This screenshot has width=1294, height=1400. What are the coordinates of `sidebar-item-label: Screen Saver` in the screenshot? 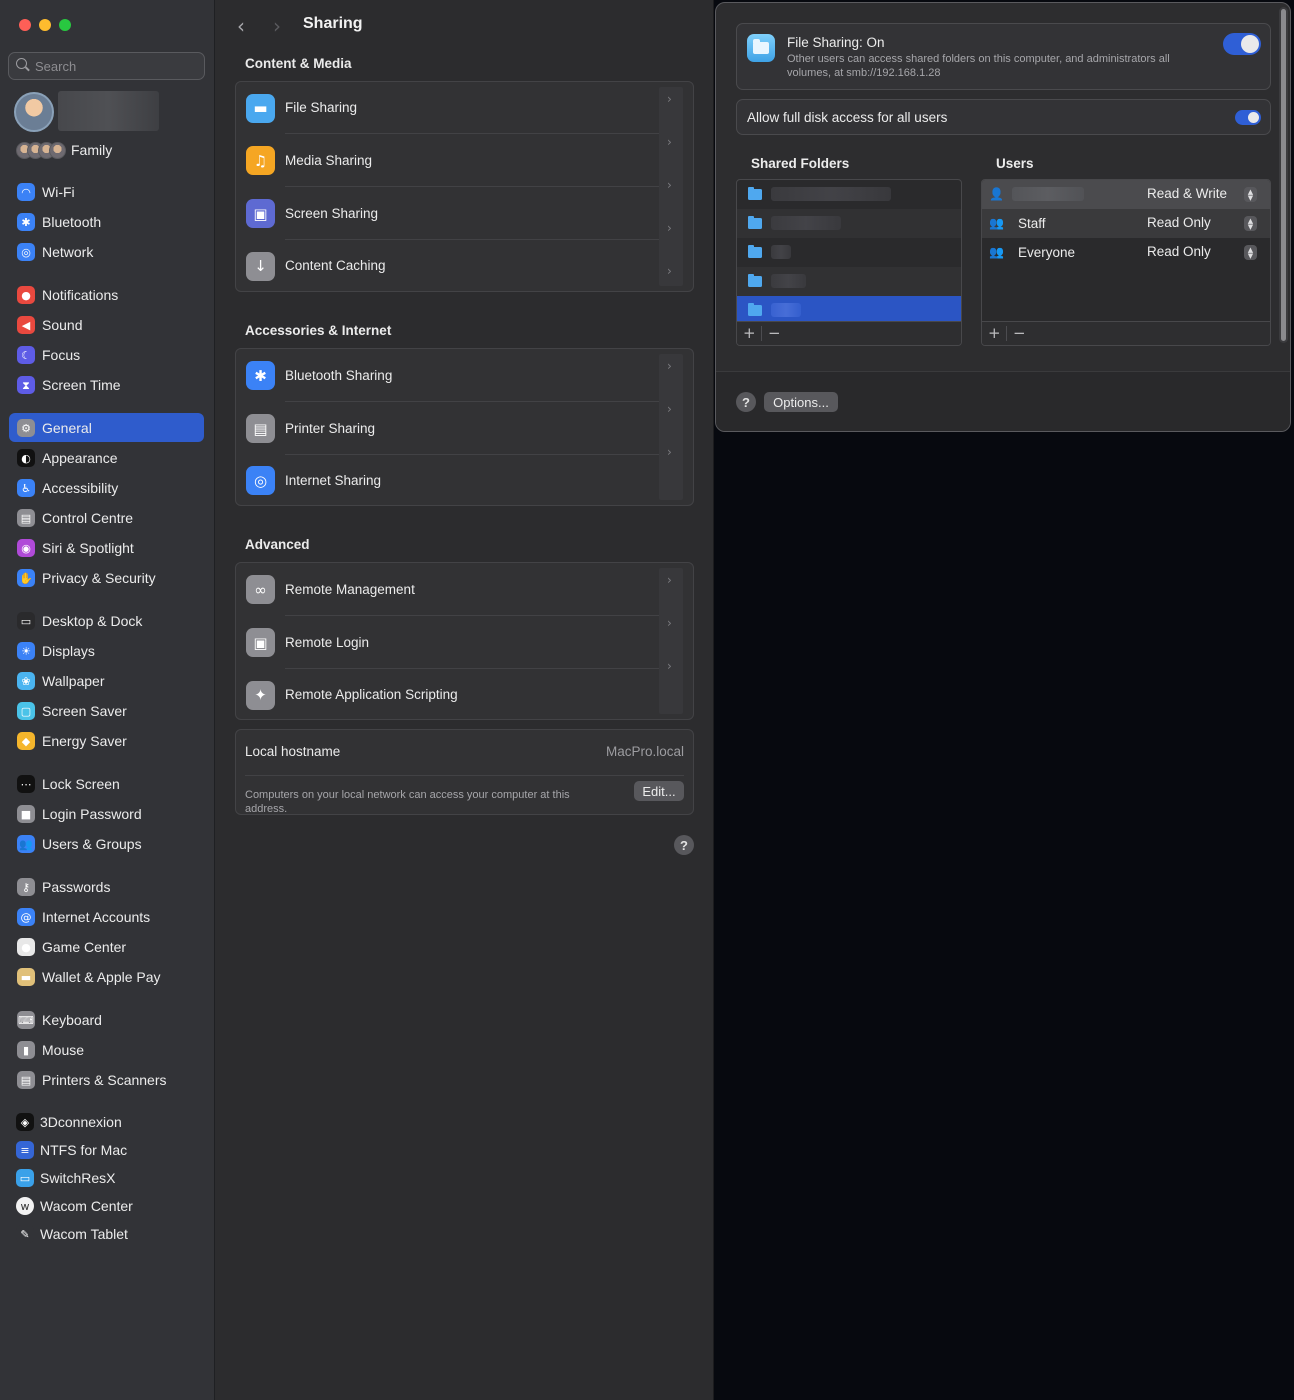 It's located at (84, 711).